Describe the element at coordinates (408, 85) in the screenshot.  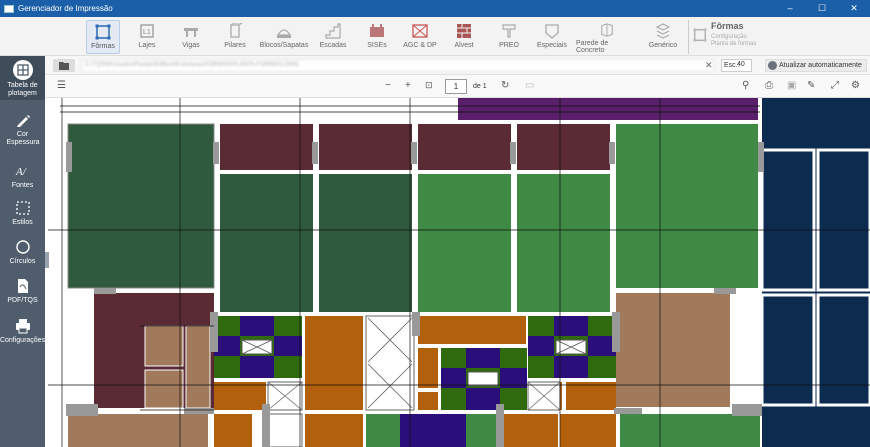
I see `zoom-in-button: +` at that location.